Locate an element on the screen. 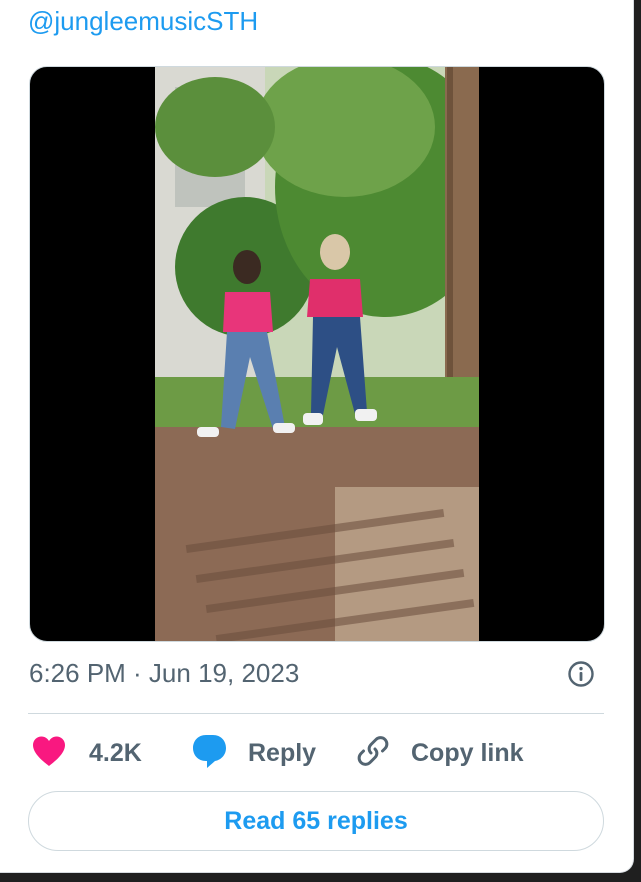 The image size is (641, 882). divider is located at coordinates (316, 713).